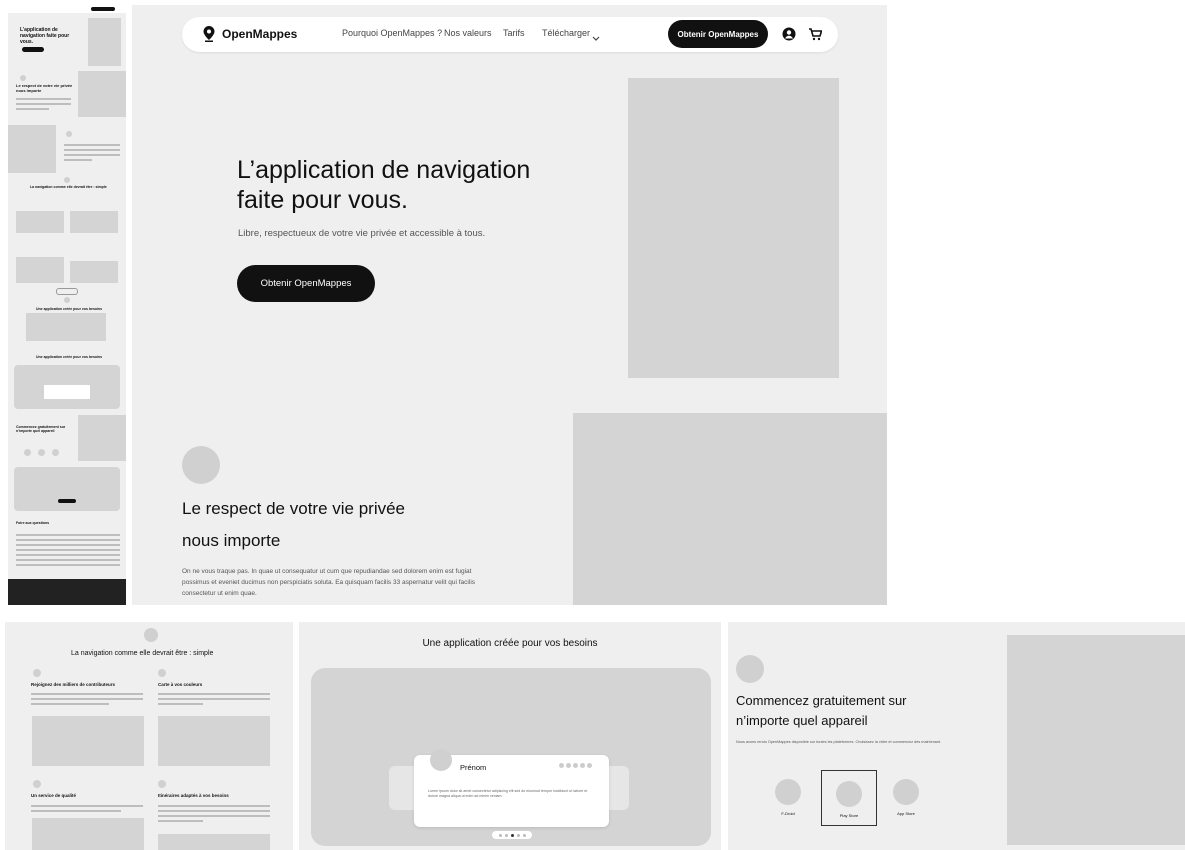  Describe the element at coordinates (102, 94) in the screenshot. I see `overview-privacy-image` at that location.